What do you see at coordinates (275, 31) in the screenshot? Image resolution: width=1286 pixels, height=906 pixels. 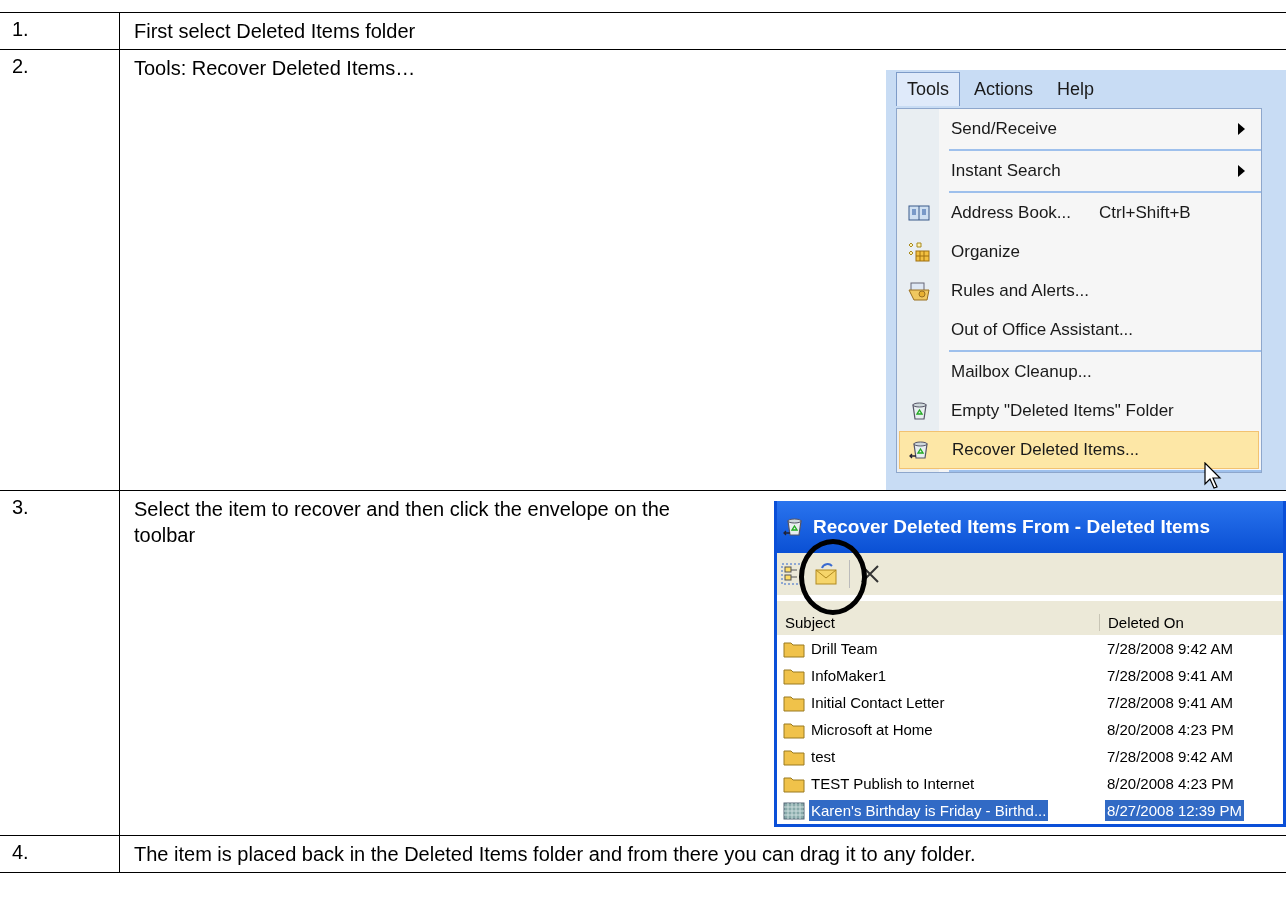 I see `step-text: First select Deleted Items folder` at bounding box center [275, 31].